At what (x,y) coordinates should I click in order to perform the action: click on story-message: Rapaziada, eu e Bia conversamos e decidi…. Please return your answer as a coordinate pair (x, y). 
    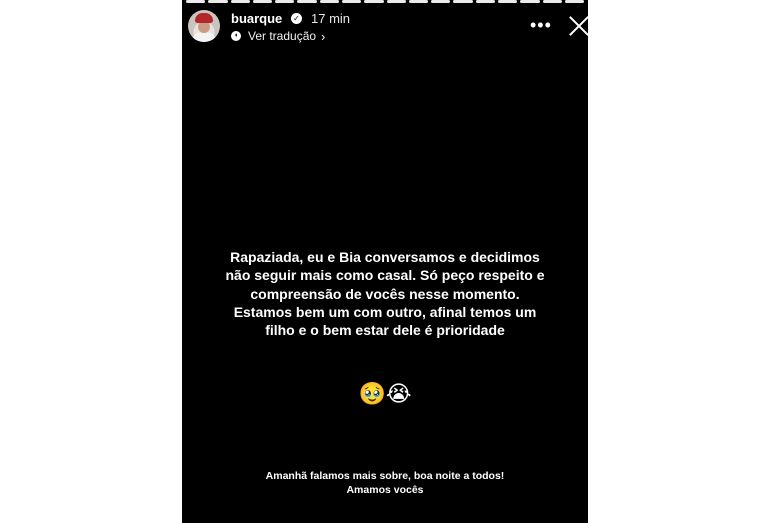
    Looking at the image, I should click on (385, 293).